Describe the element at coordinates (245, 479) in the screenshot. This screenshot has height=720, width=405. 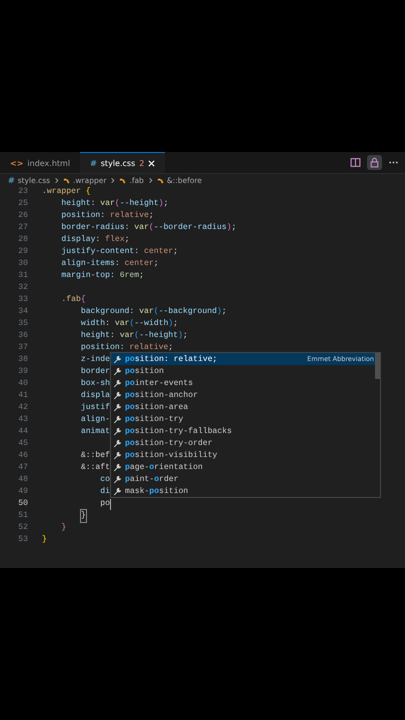
I see `suggestion-item: paint-order` at that location.